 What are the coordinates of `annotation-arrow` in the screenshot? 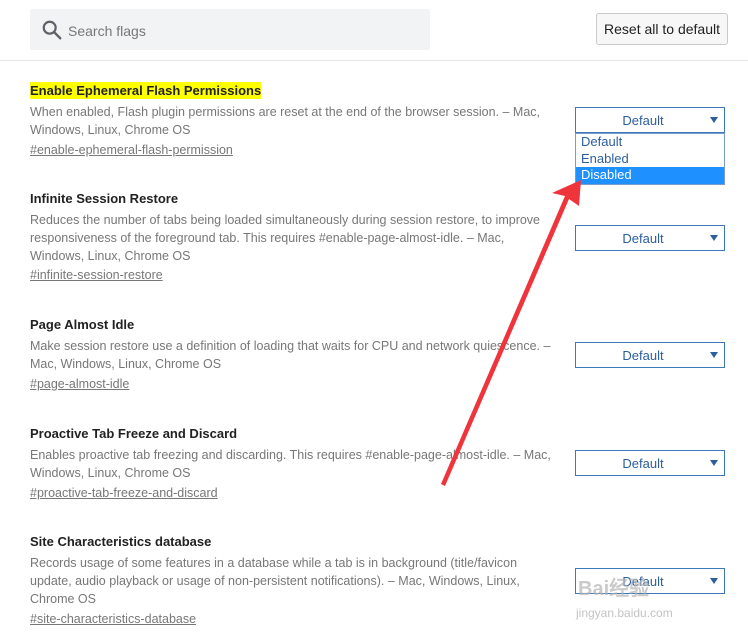 It's located at (511, 333).